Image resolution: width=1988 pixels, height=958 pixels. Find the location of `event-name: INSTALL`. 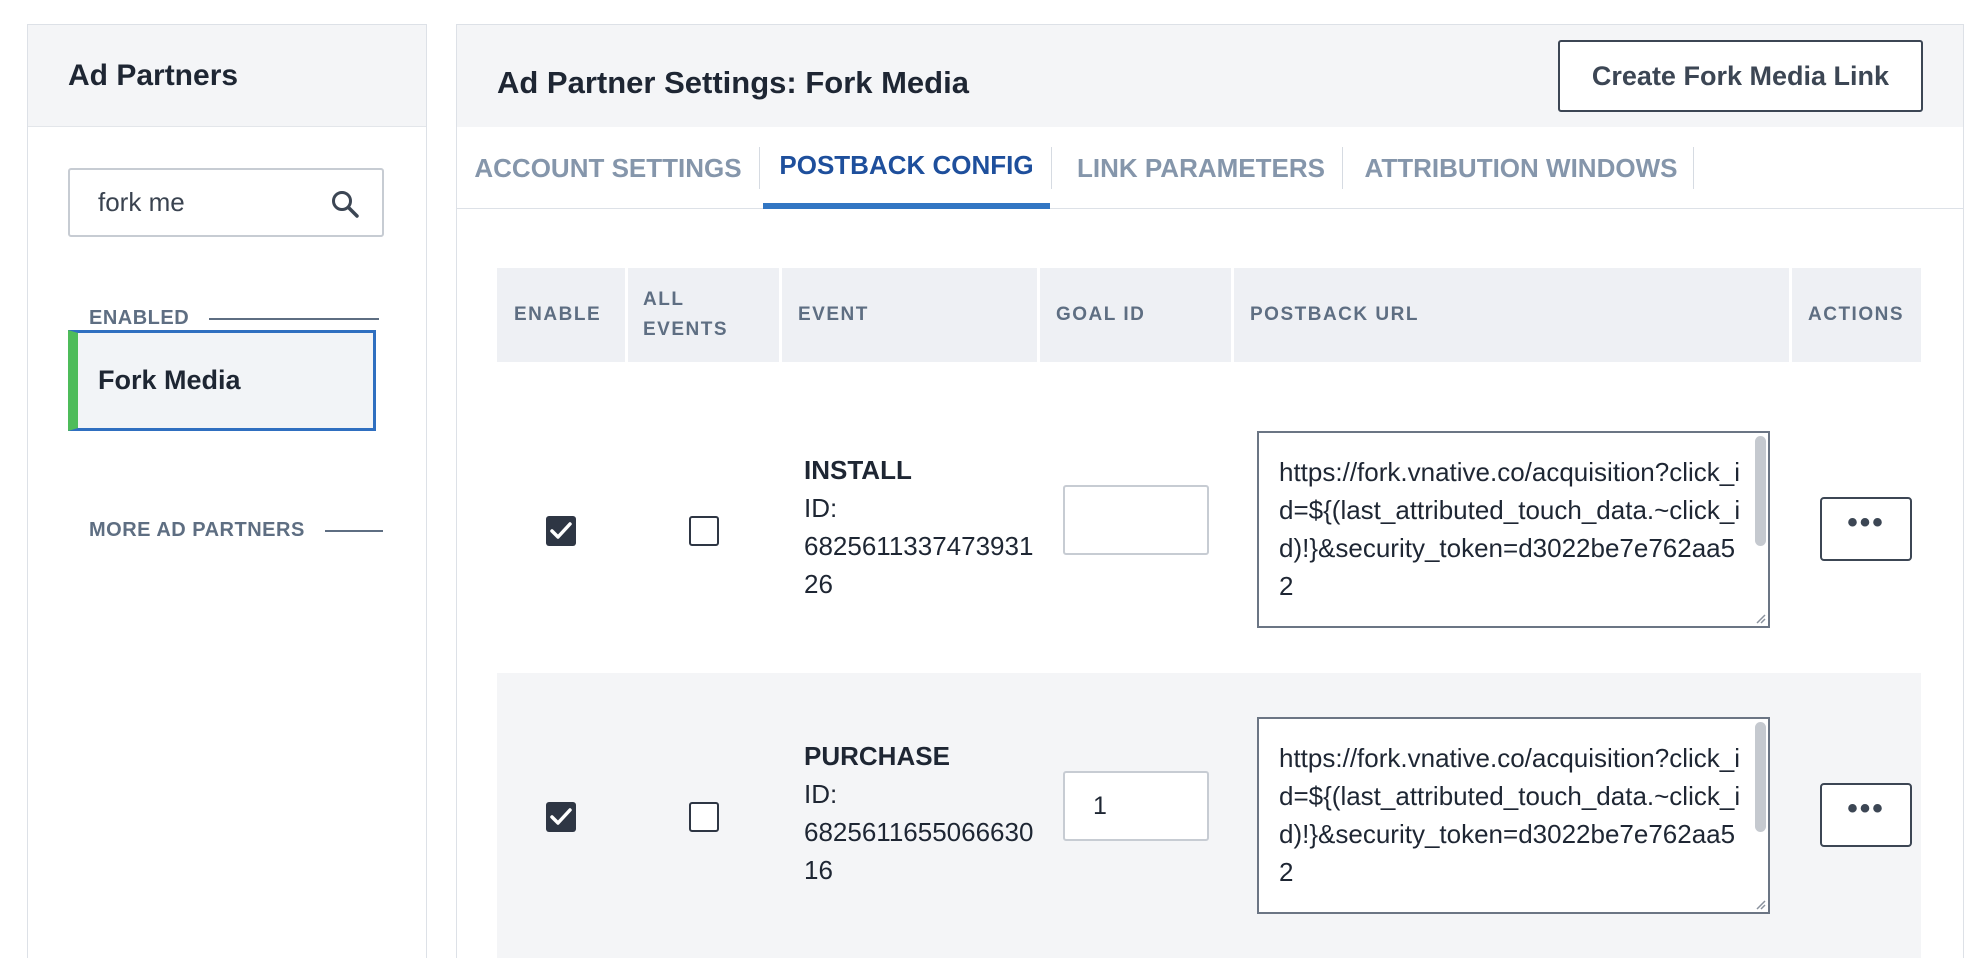

event-name: INSTALL is located at coordinates (858, 470).